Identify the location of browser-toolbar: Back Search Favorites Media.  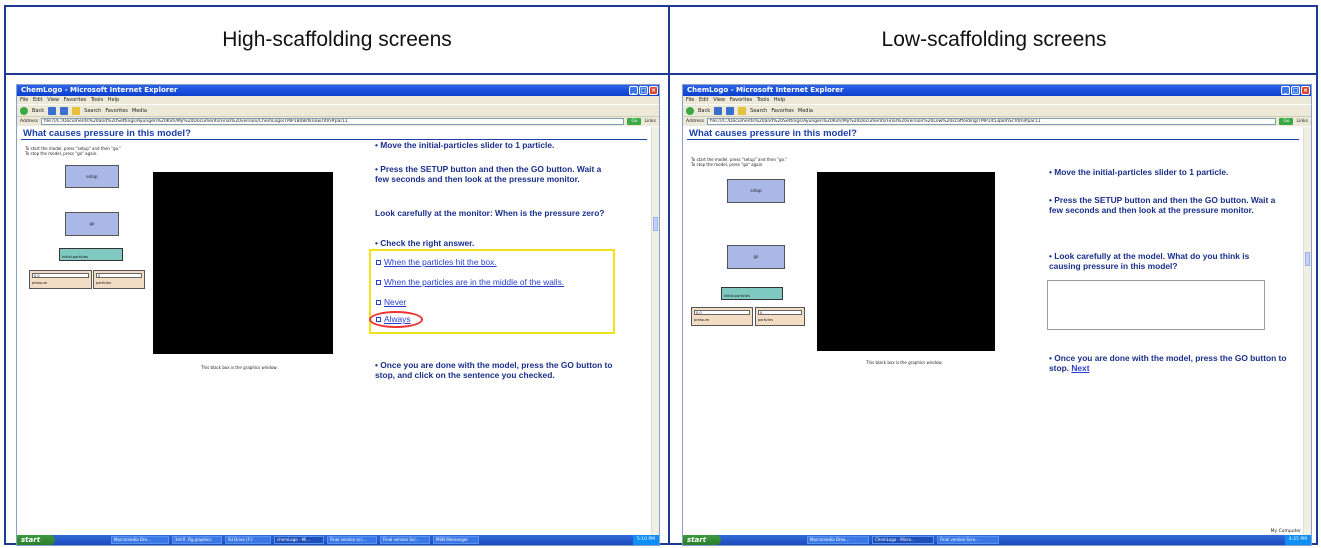
(997, 110).